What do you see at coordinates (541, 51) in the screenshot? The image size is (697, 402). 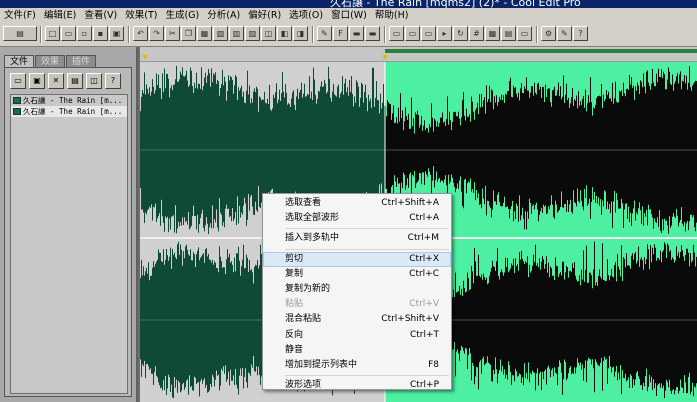 I see `selection-range-bar` at bounding box center [541, 51].